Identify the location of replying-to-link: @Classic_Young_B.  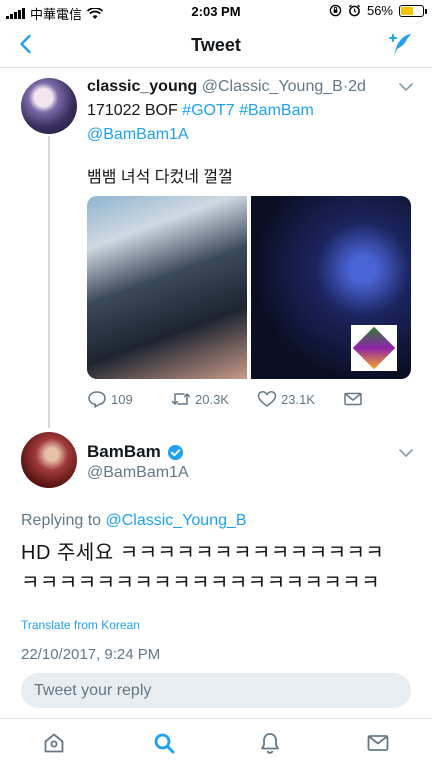
(176, 520).